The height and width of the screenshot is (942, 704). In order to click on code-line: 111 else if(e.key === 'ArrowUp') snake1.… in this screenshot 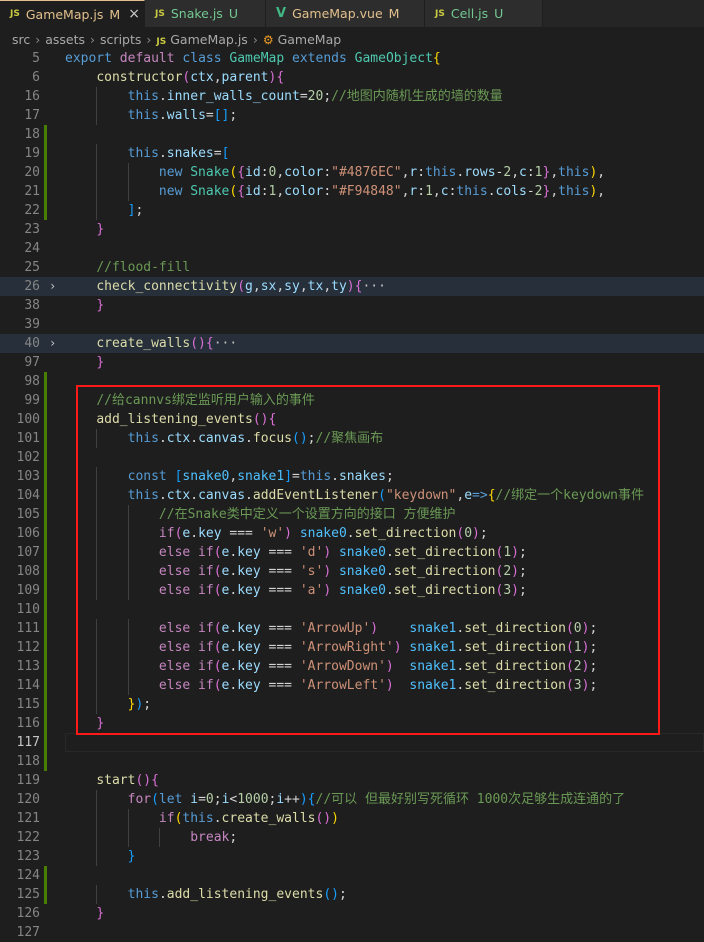, I will do `click(352, 628)`.